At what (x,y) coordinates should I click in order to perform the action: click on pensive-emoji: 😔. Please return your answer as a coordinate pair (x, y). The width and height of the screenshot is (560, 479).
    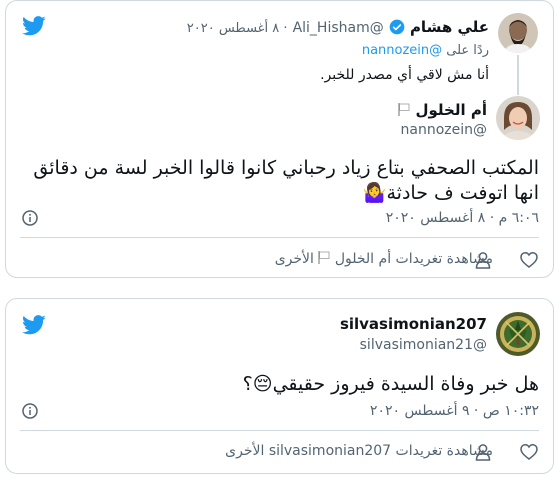
    Looking at the image, I should click on (262, 384).